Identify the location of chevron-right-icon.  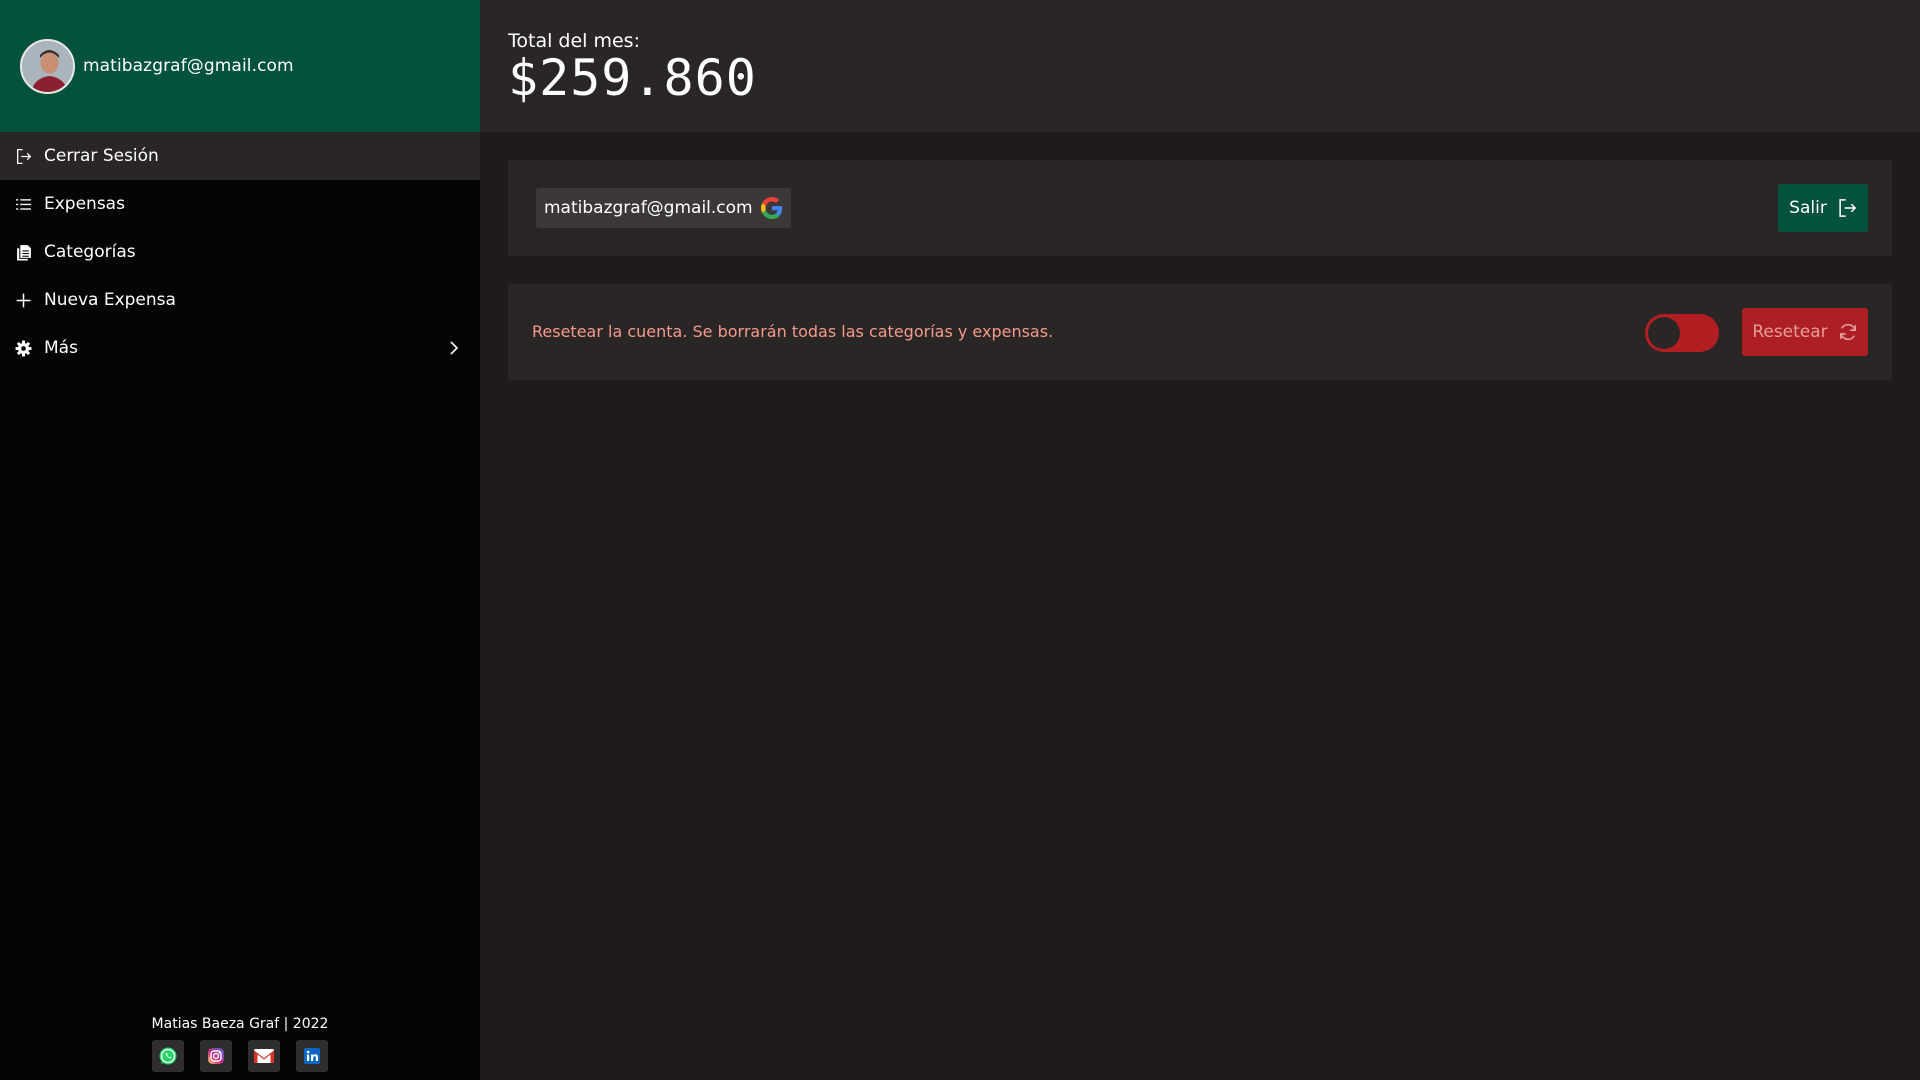
(454, 348).